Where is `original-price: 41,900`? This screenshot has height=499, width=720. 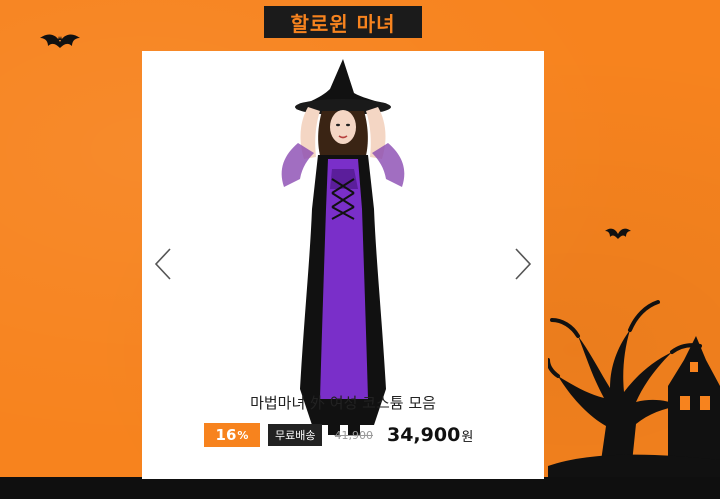
original-price: 41,900 is located at coordinates (353, 435).